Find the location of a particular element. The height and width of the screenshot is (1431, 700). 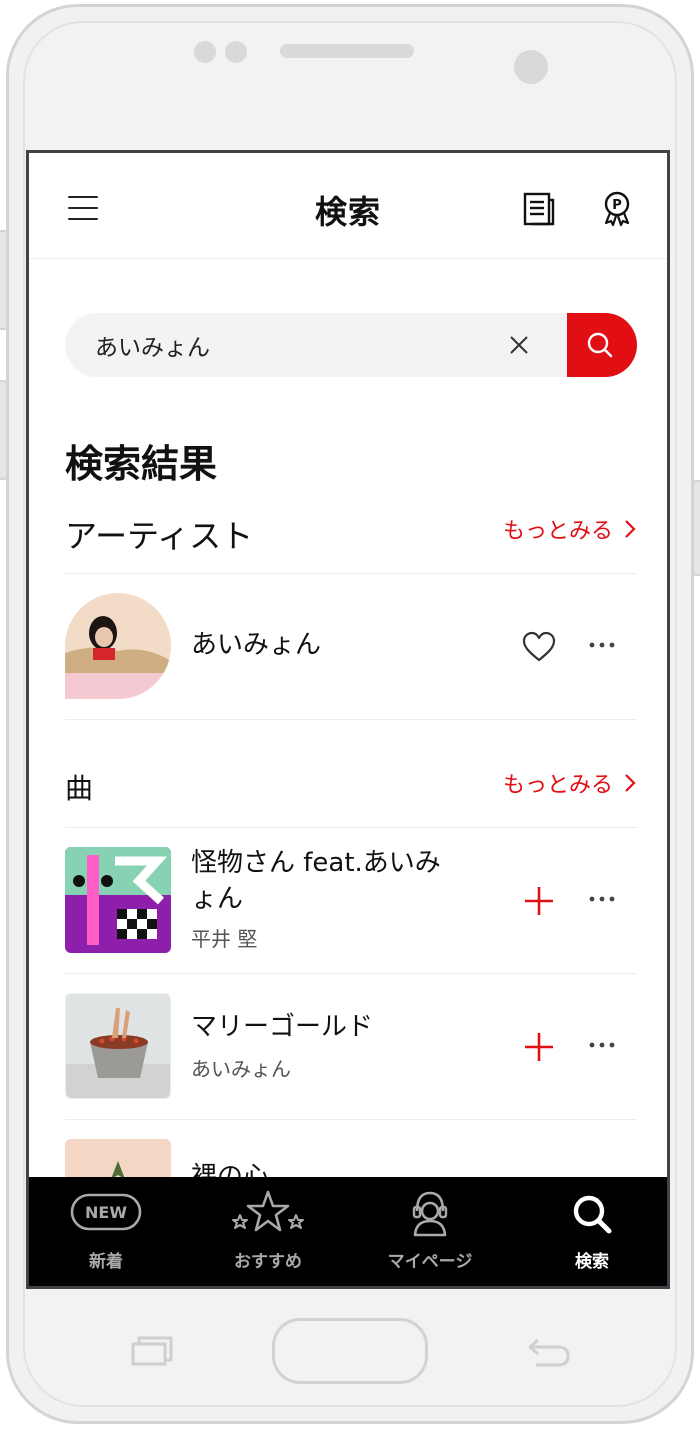

nav-item-mypage: マイページ is located at coordinates (430, 1231).